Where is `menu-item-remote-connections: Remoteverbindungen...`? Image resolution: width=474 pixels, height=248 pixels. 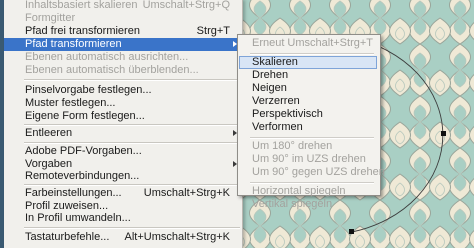 menu-item-remote-connections: Remoteverbindungen... is located at coordinates (123, 176).